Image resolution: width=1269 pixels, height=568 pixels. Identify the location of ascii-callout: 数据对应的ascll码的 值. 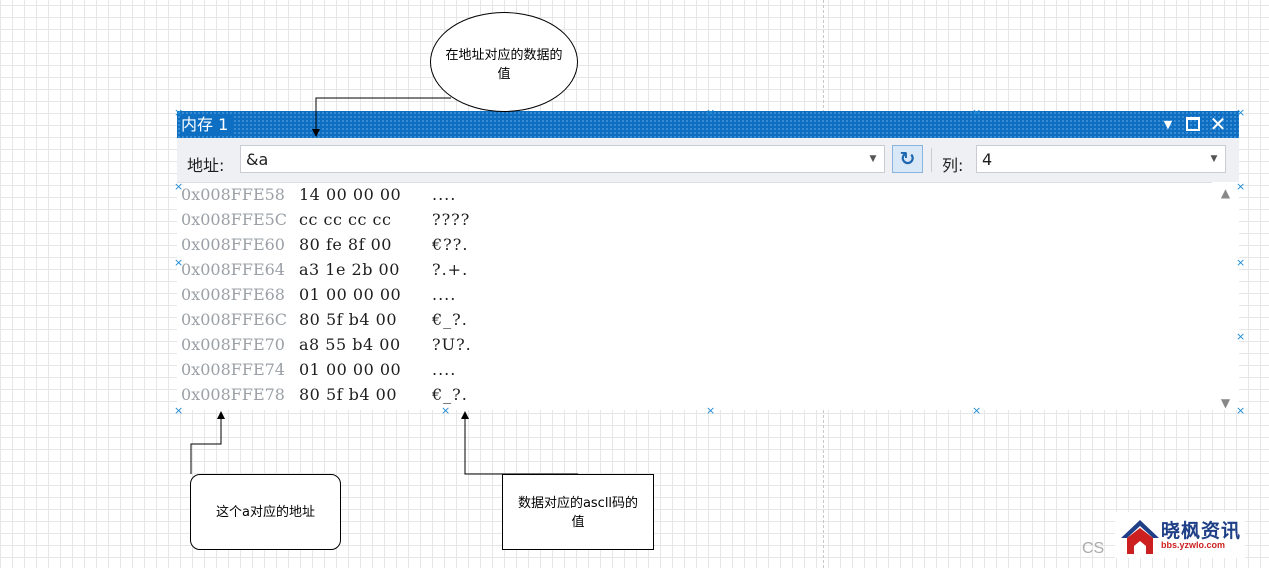
(578, 512).